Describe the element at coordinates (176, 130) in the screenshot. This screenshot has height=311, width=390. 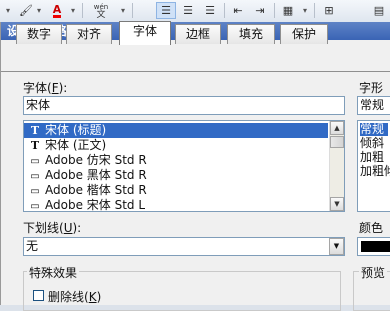
I see `font-option: T 宋体 (标题)` at that location.